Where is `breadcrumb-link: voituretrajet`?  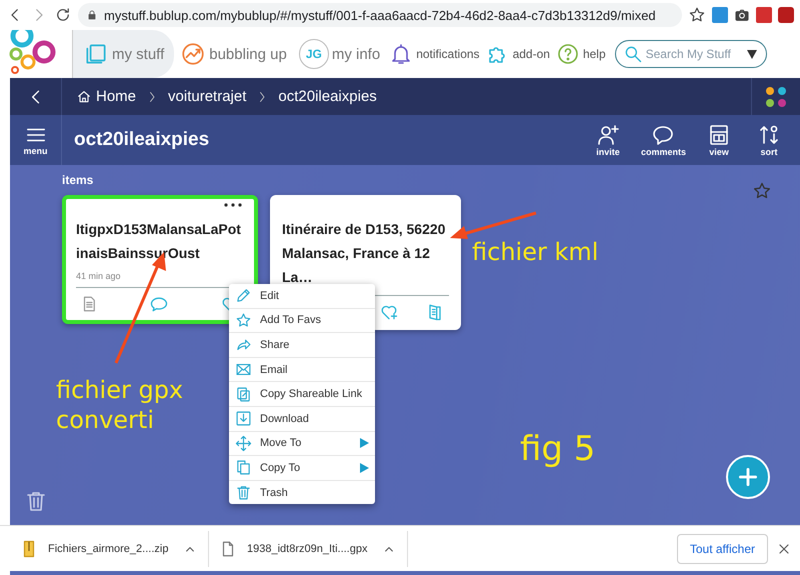
breadcrumb-link: voituretrajet is located at coordinates (207, 96).